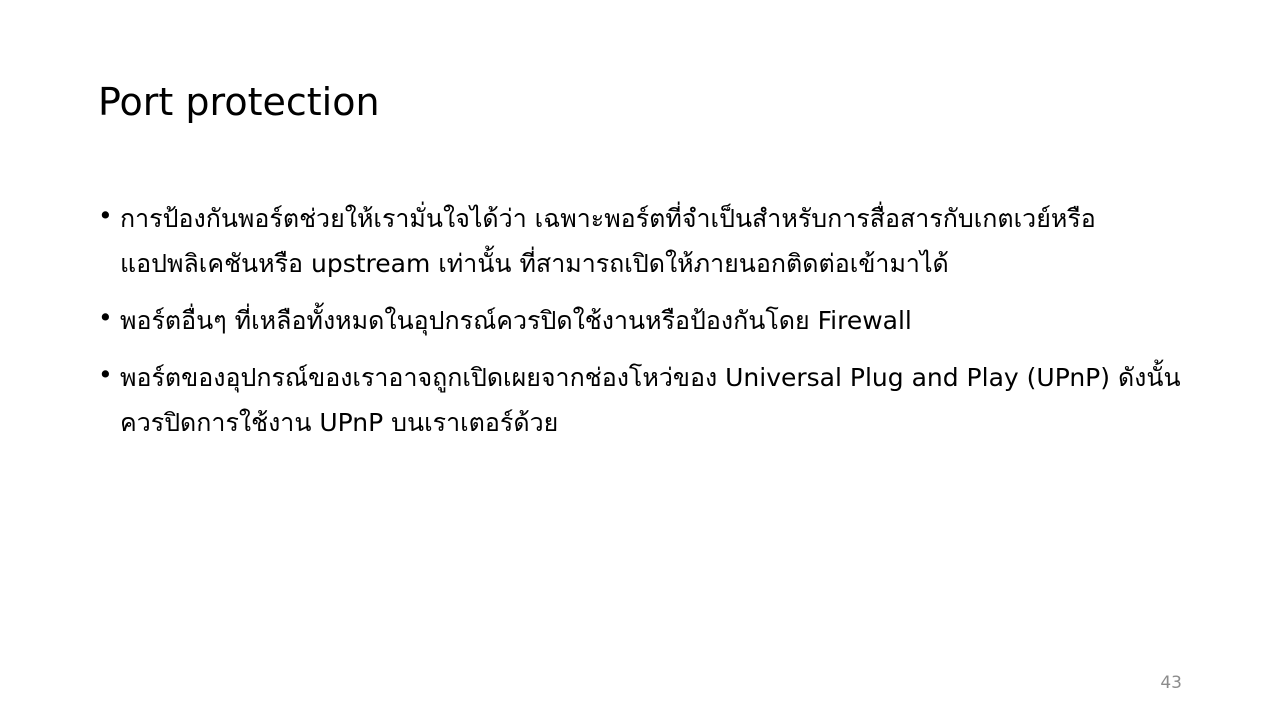  I want to click on page-number: 43, so click(1171, 683).